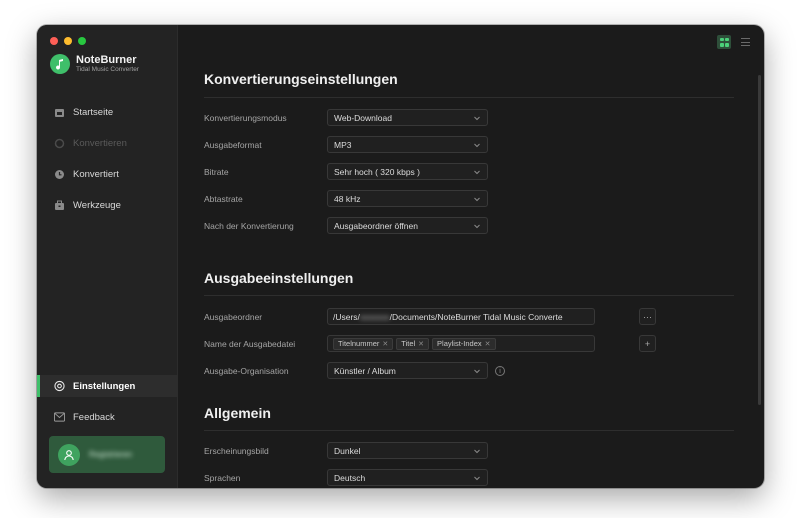  What do you see at coordinates (54, 41) in the screenshot?
I see `close-window-button` at bounding box center [54, 41].